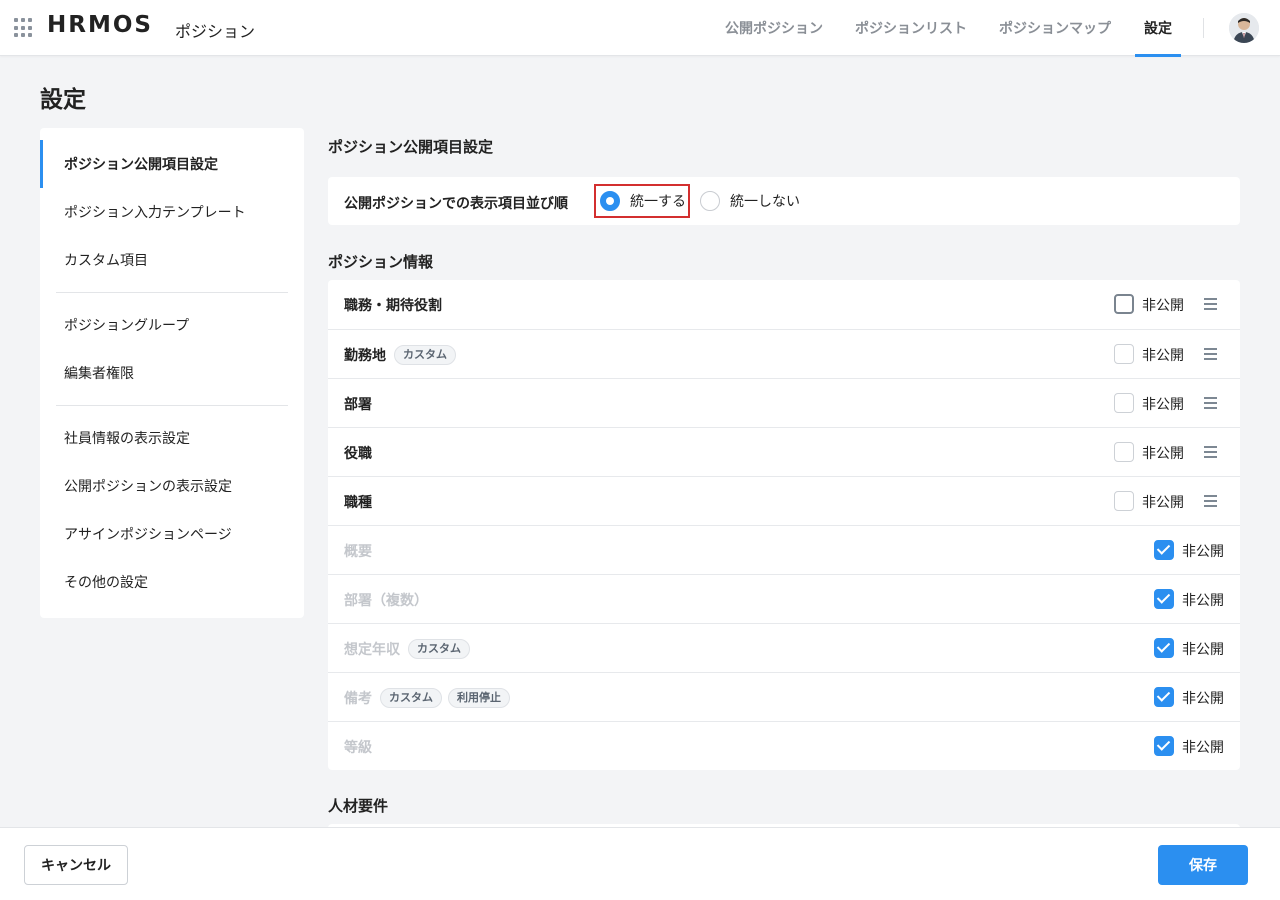 The width and height of the screenshot is (1280, 900). Describe the element at coordinates (172, 325) in the screenshot. I see `sidebar-item-position-group: ポジショングループ` at that location.